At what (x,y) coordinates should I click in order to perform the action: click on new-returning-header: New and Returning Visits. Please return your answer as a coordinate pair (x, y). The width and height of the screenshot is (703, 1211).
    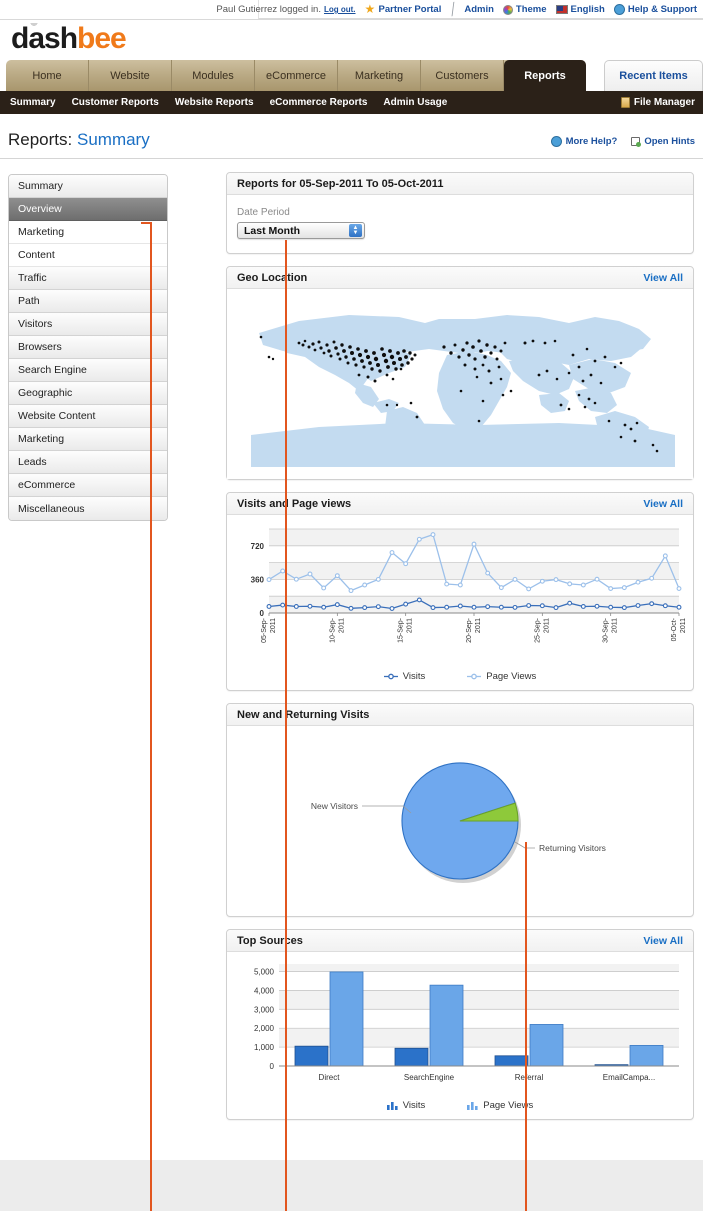
    Looking at the image, I should click on (460, 715).